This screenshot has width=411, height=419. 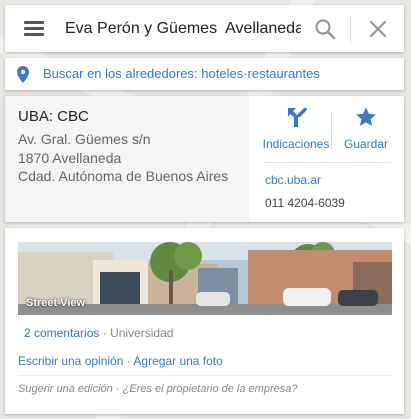 What do you see at coordinates (53, 116) in the screenshot?
I see `place-name: UBA: CBC` at bounding box center [53, 116].